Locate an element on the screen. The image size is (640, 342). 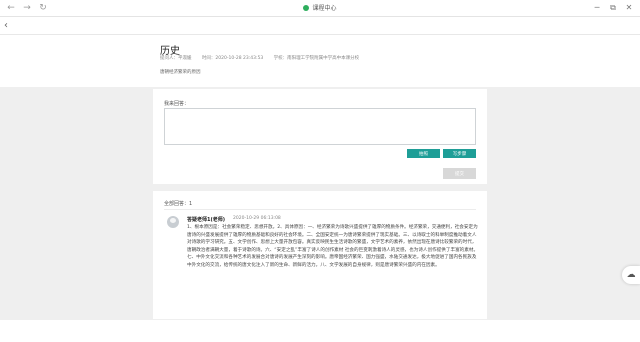
minimize-icon: ─ is located at coordinates (597, 8).